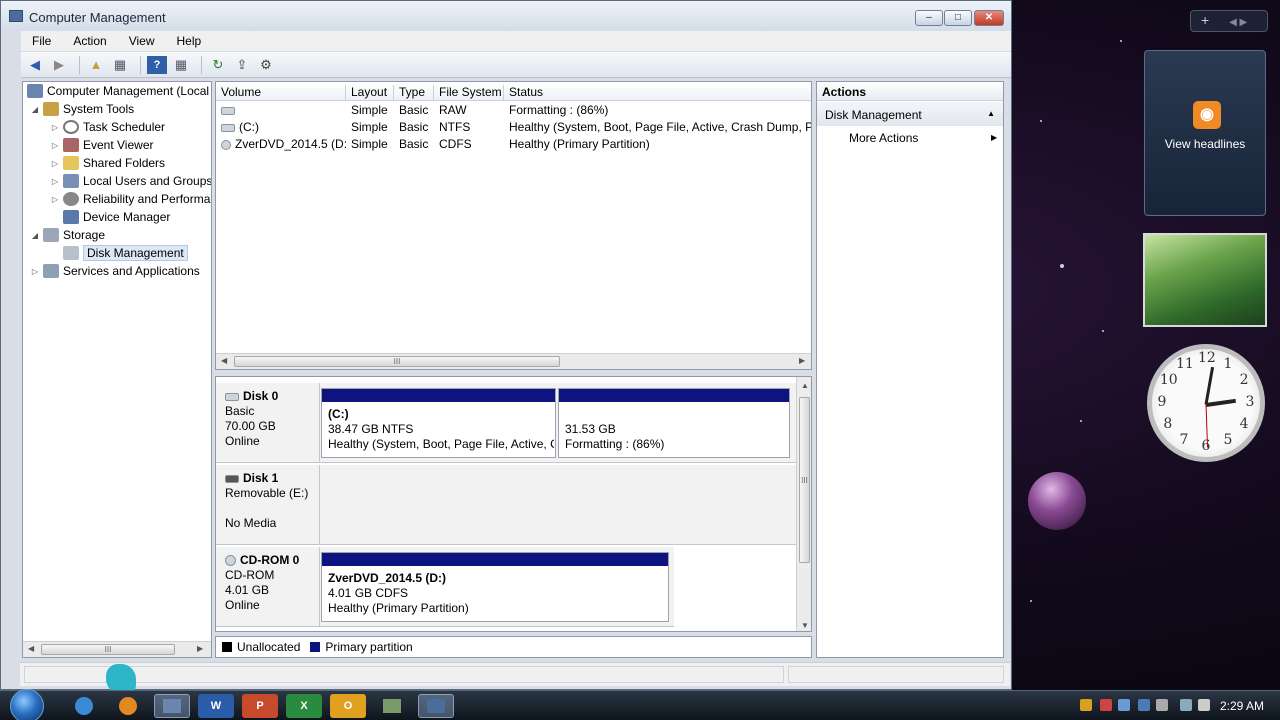 The width and height of the screenshot is (1280, 720). Describe the element at coordinates (218, 65) in the screenshot. I see `refresh-icon: ↻` at that location.